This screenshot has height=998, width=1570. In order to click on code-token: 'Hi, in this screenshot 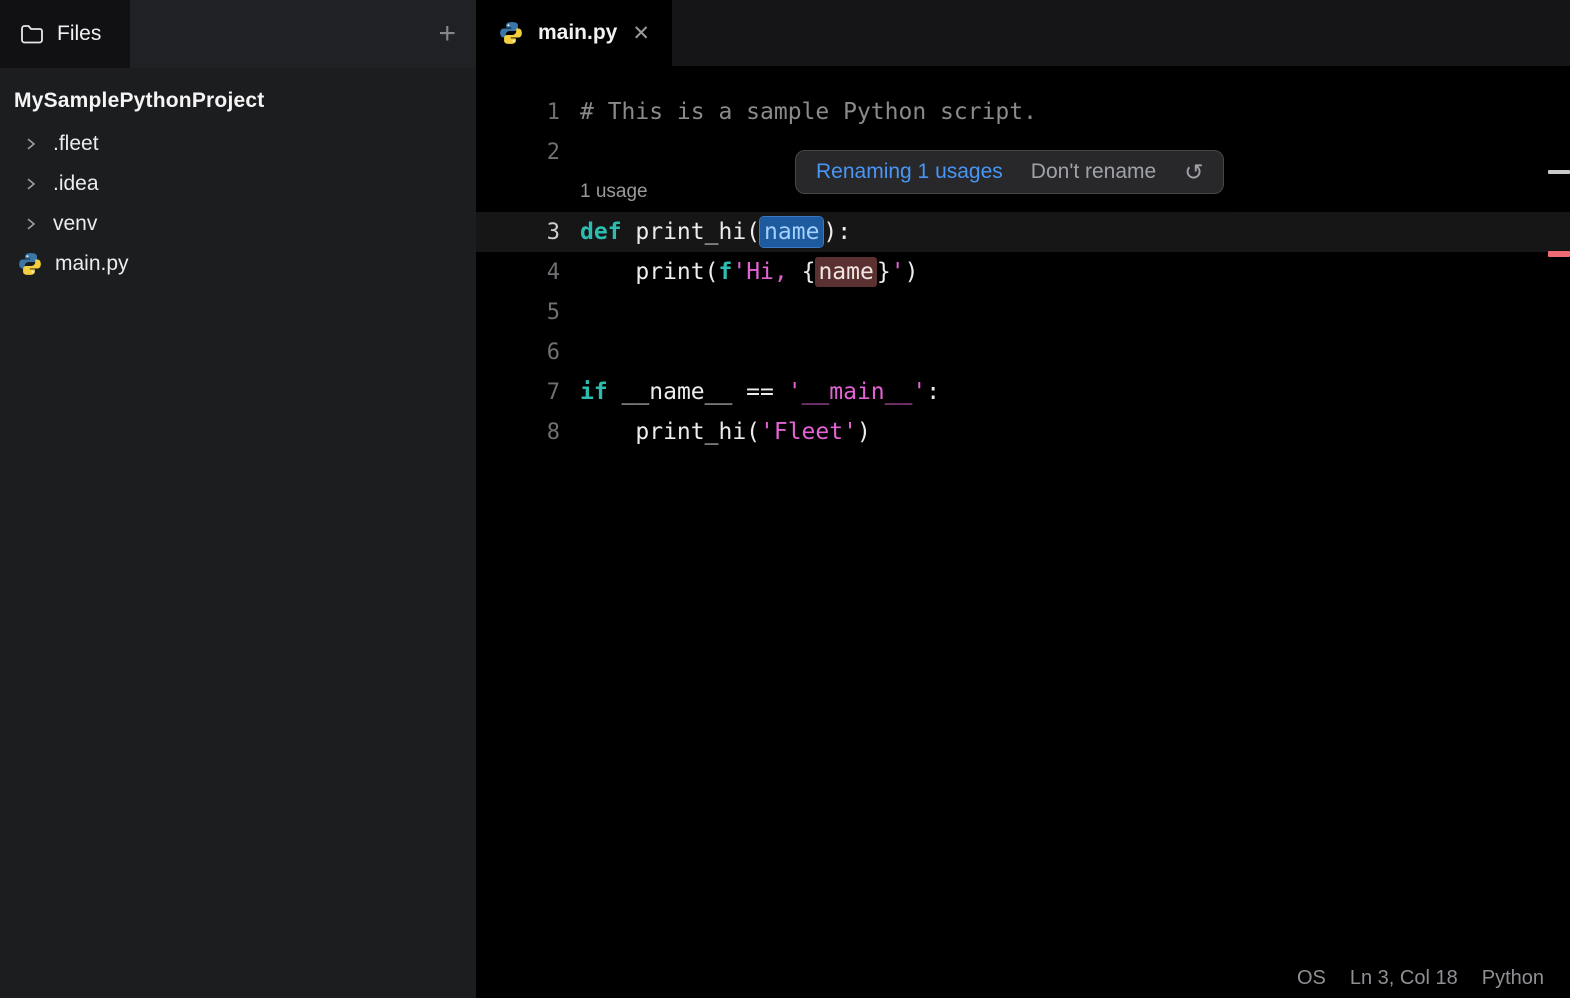, I will do `click(767, 272)`.